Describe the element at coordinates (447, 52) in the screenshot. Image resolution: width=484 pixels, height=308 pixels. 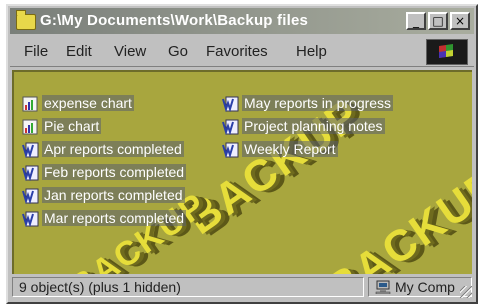
I see `windows-logo-icon` at that location.